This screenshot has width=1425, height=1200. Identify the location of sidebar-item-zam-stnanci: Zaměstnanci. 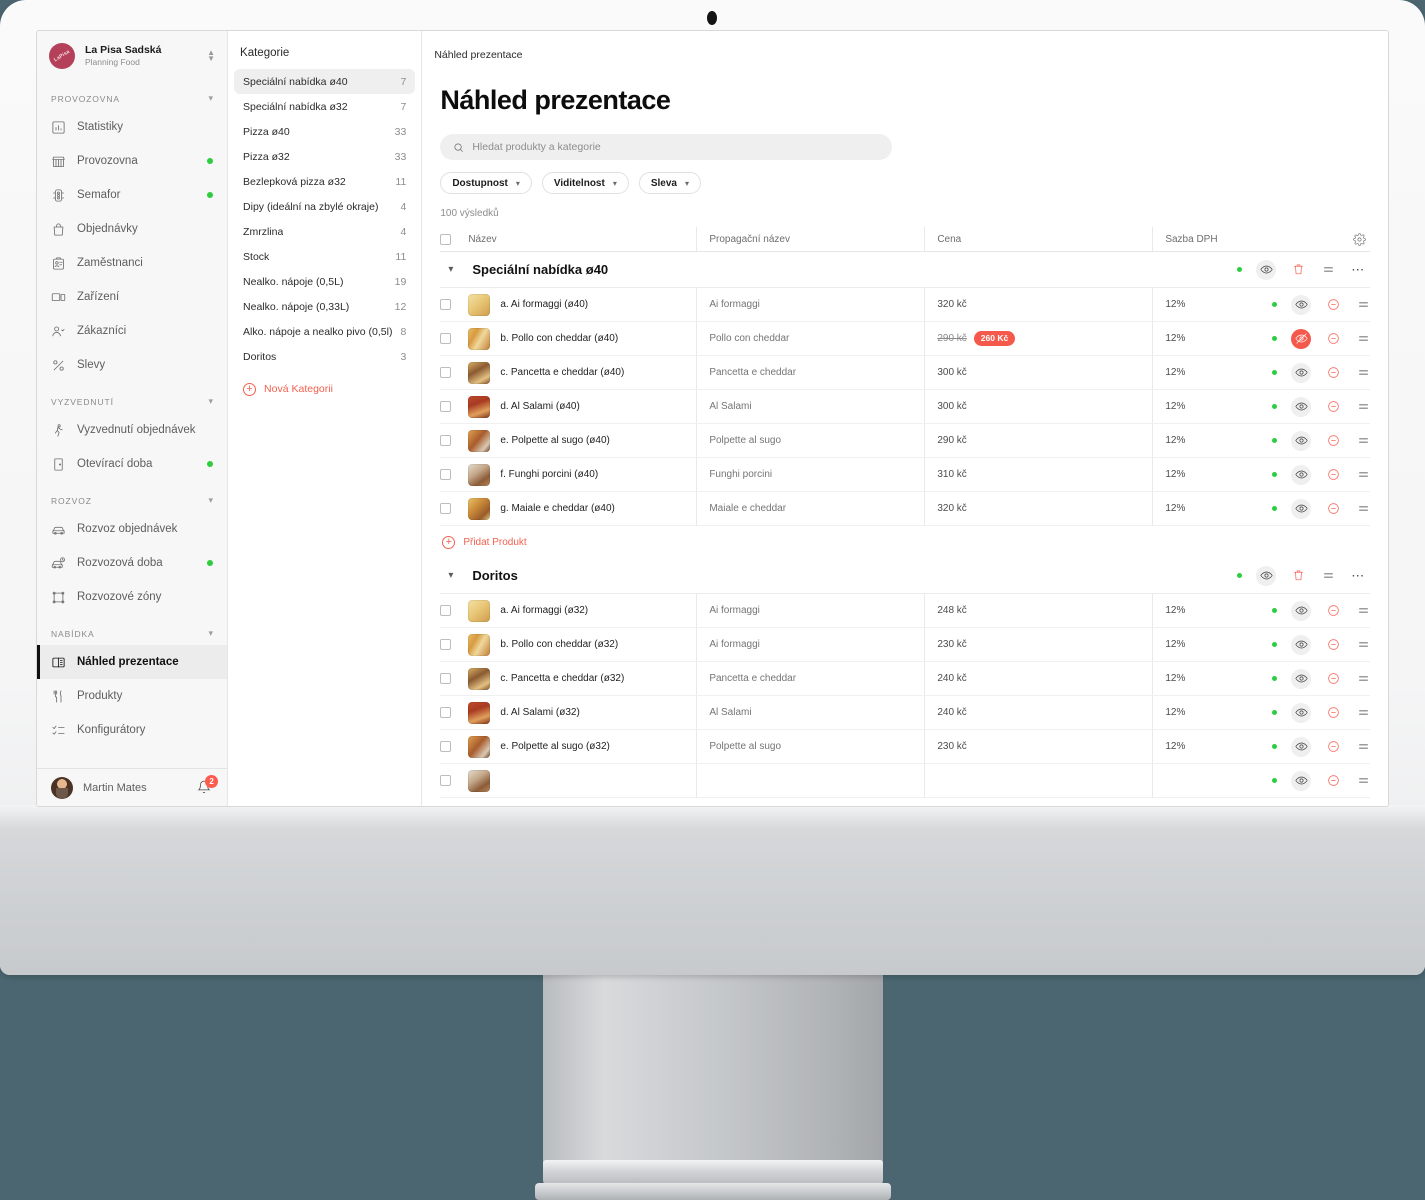
(132, 263).